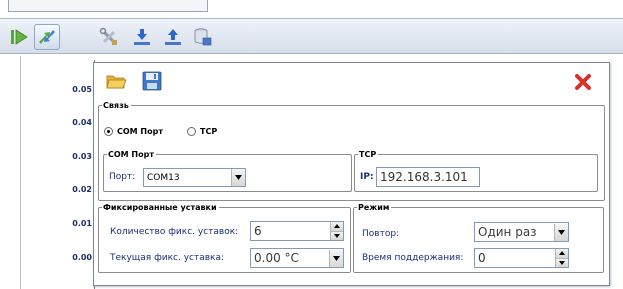 This screenshot has height=289, width=623. I want to click on play-icon, so click(19, 37).